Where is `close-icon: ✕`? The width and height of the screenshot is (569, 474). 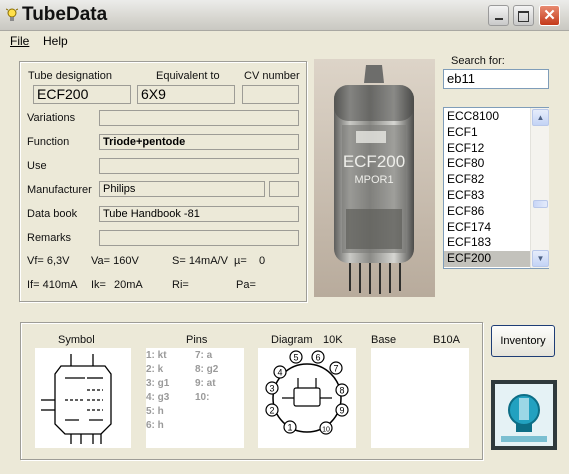 close-icon: ✕ is located at coordinates (549, 15).